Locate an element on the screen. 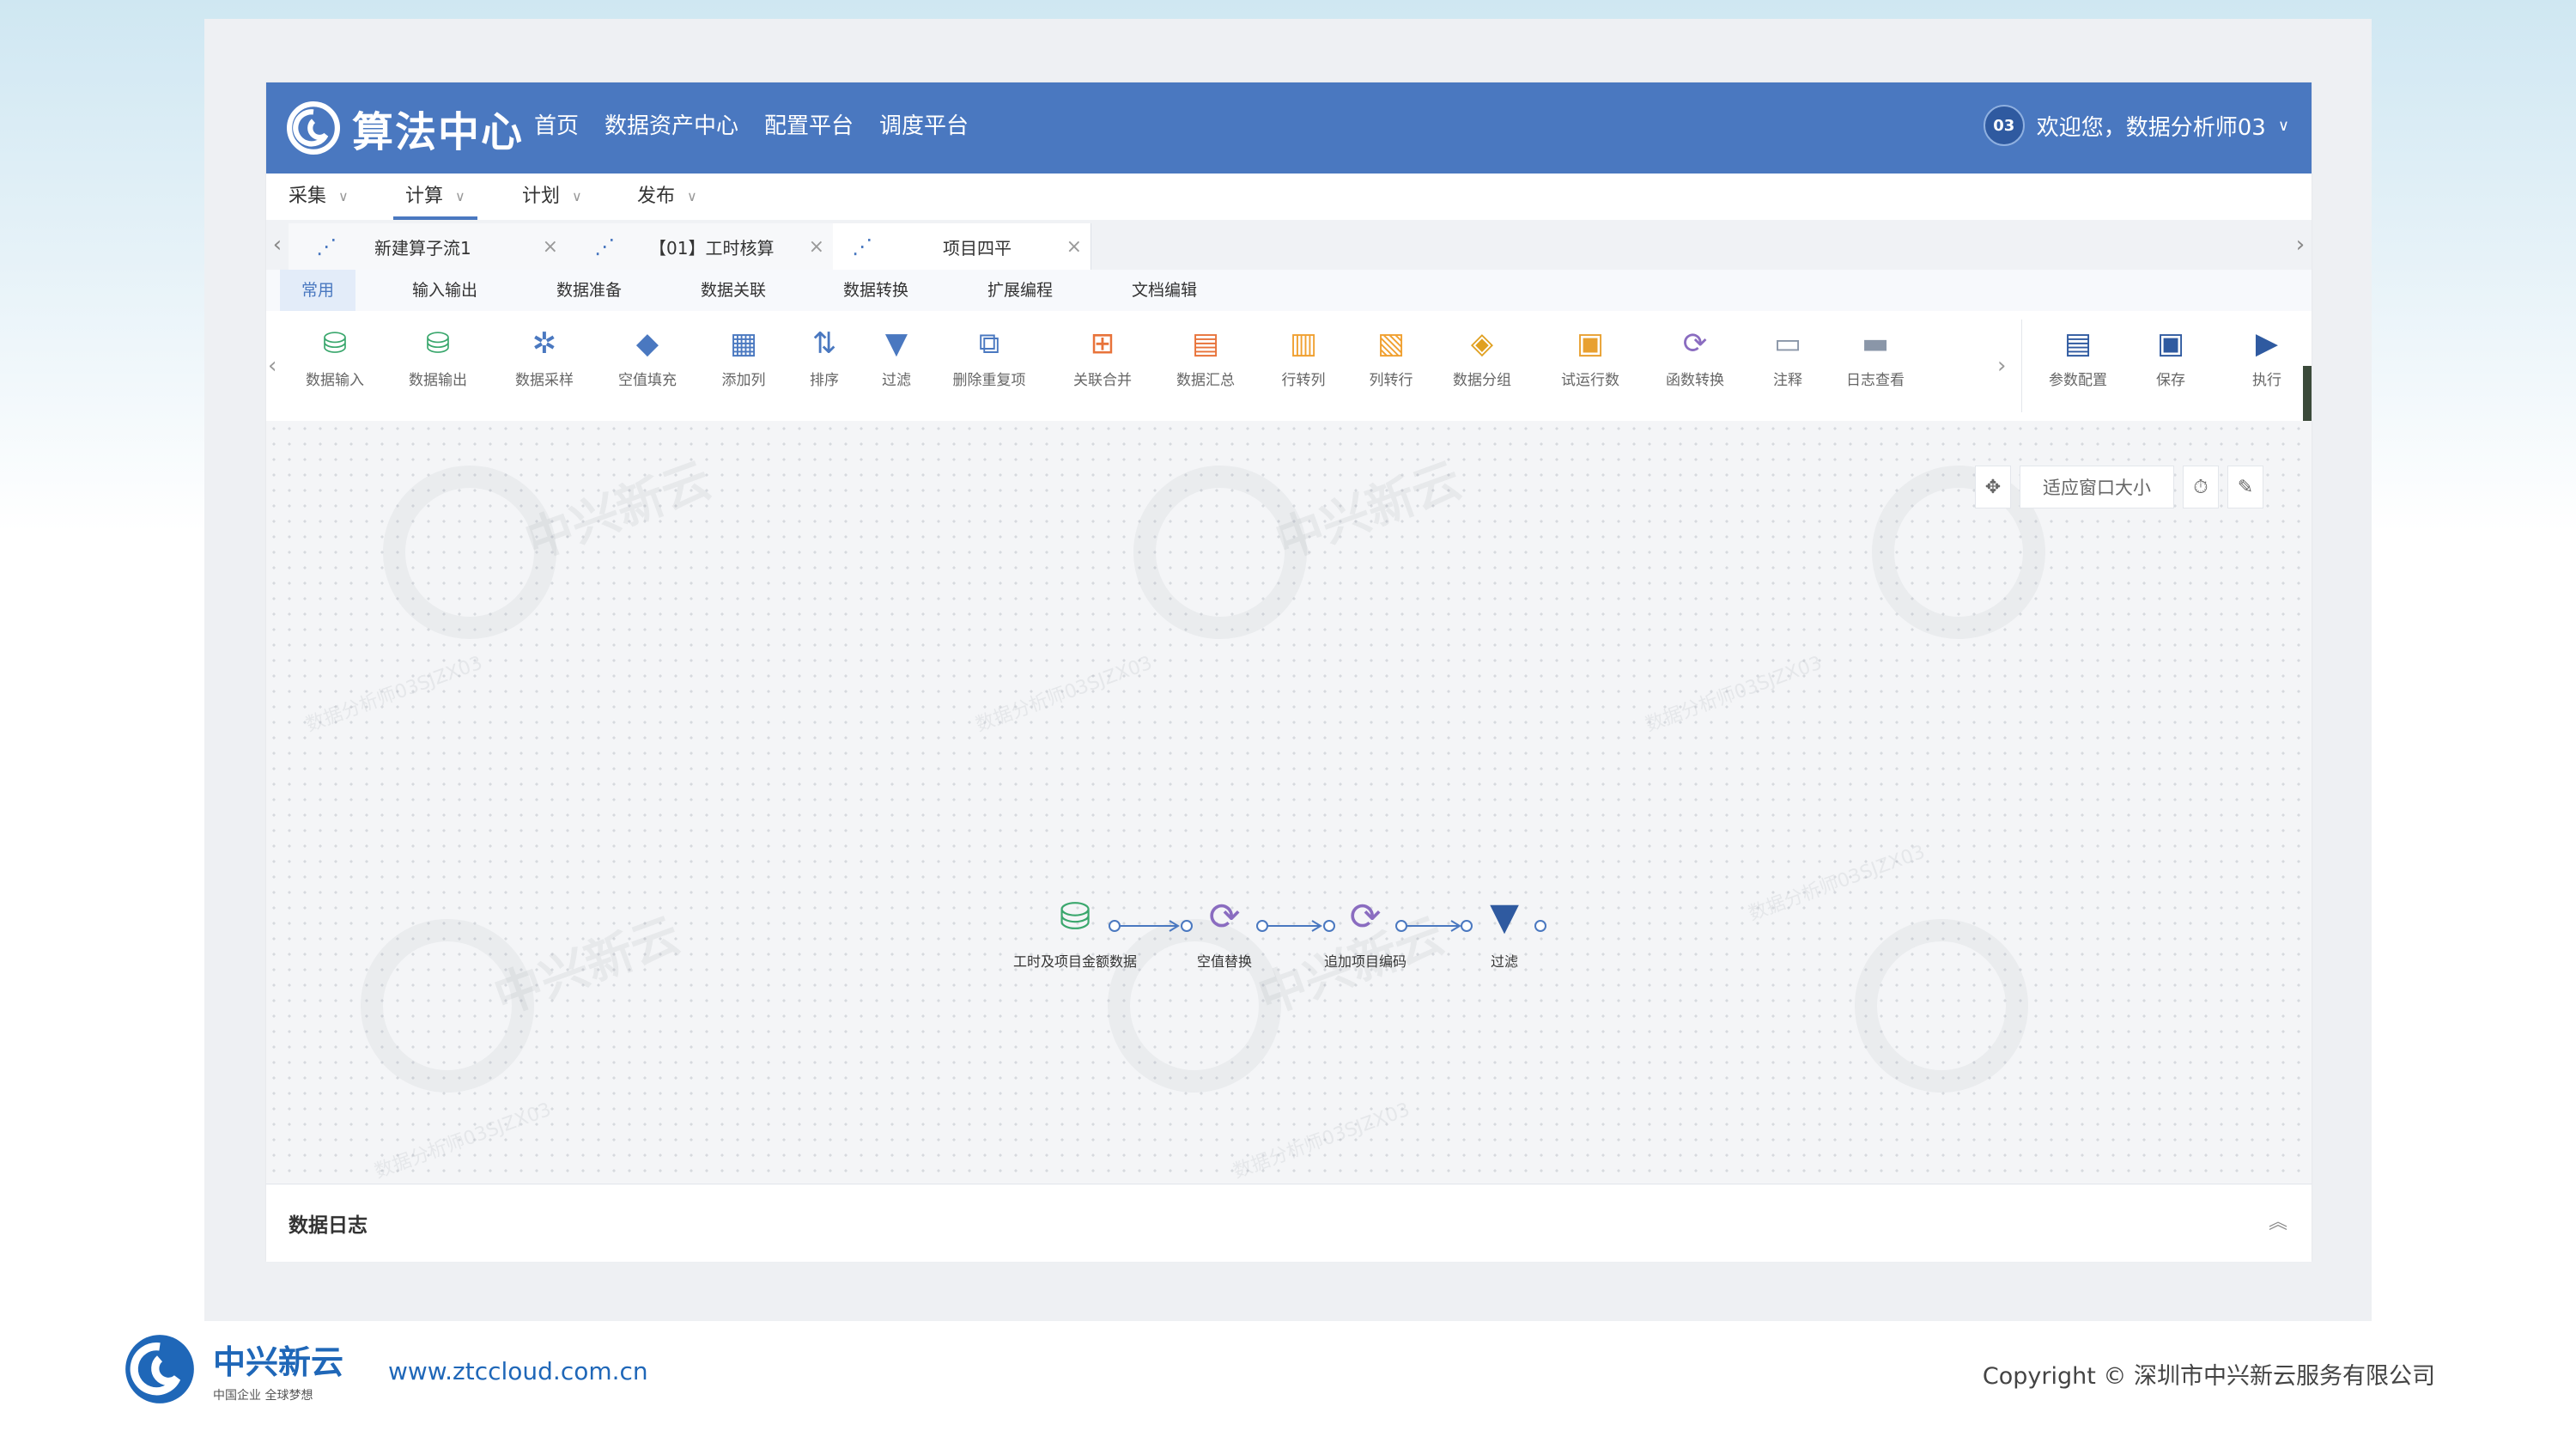 The image size is (2576, 1449). comment-icon: ▭ is located at coordinates (1787, 343).